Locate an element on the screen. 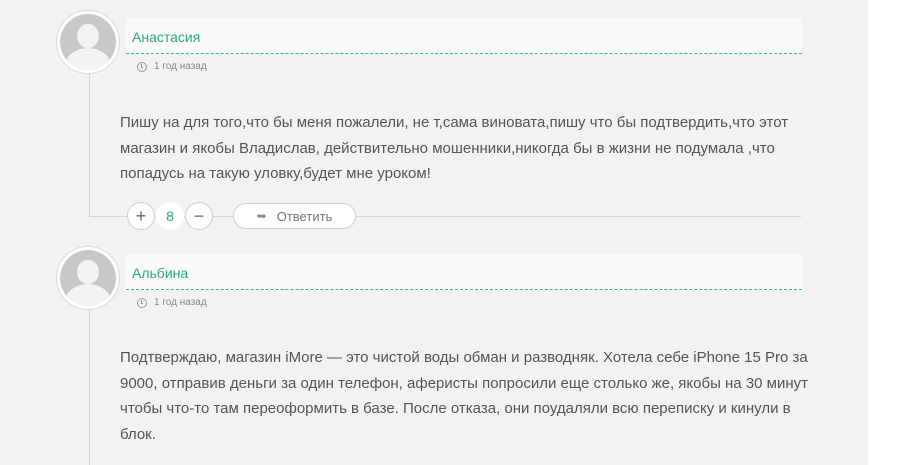 Image resolution: width=910 pixels, height=465 pixels. reply-label: Ответить is located at coordinates (304, 216).